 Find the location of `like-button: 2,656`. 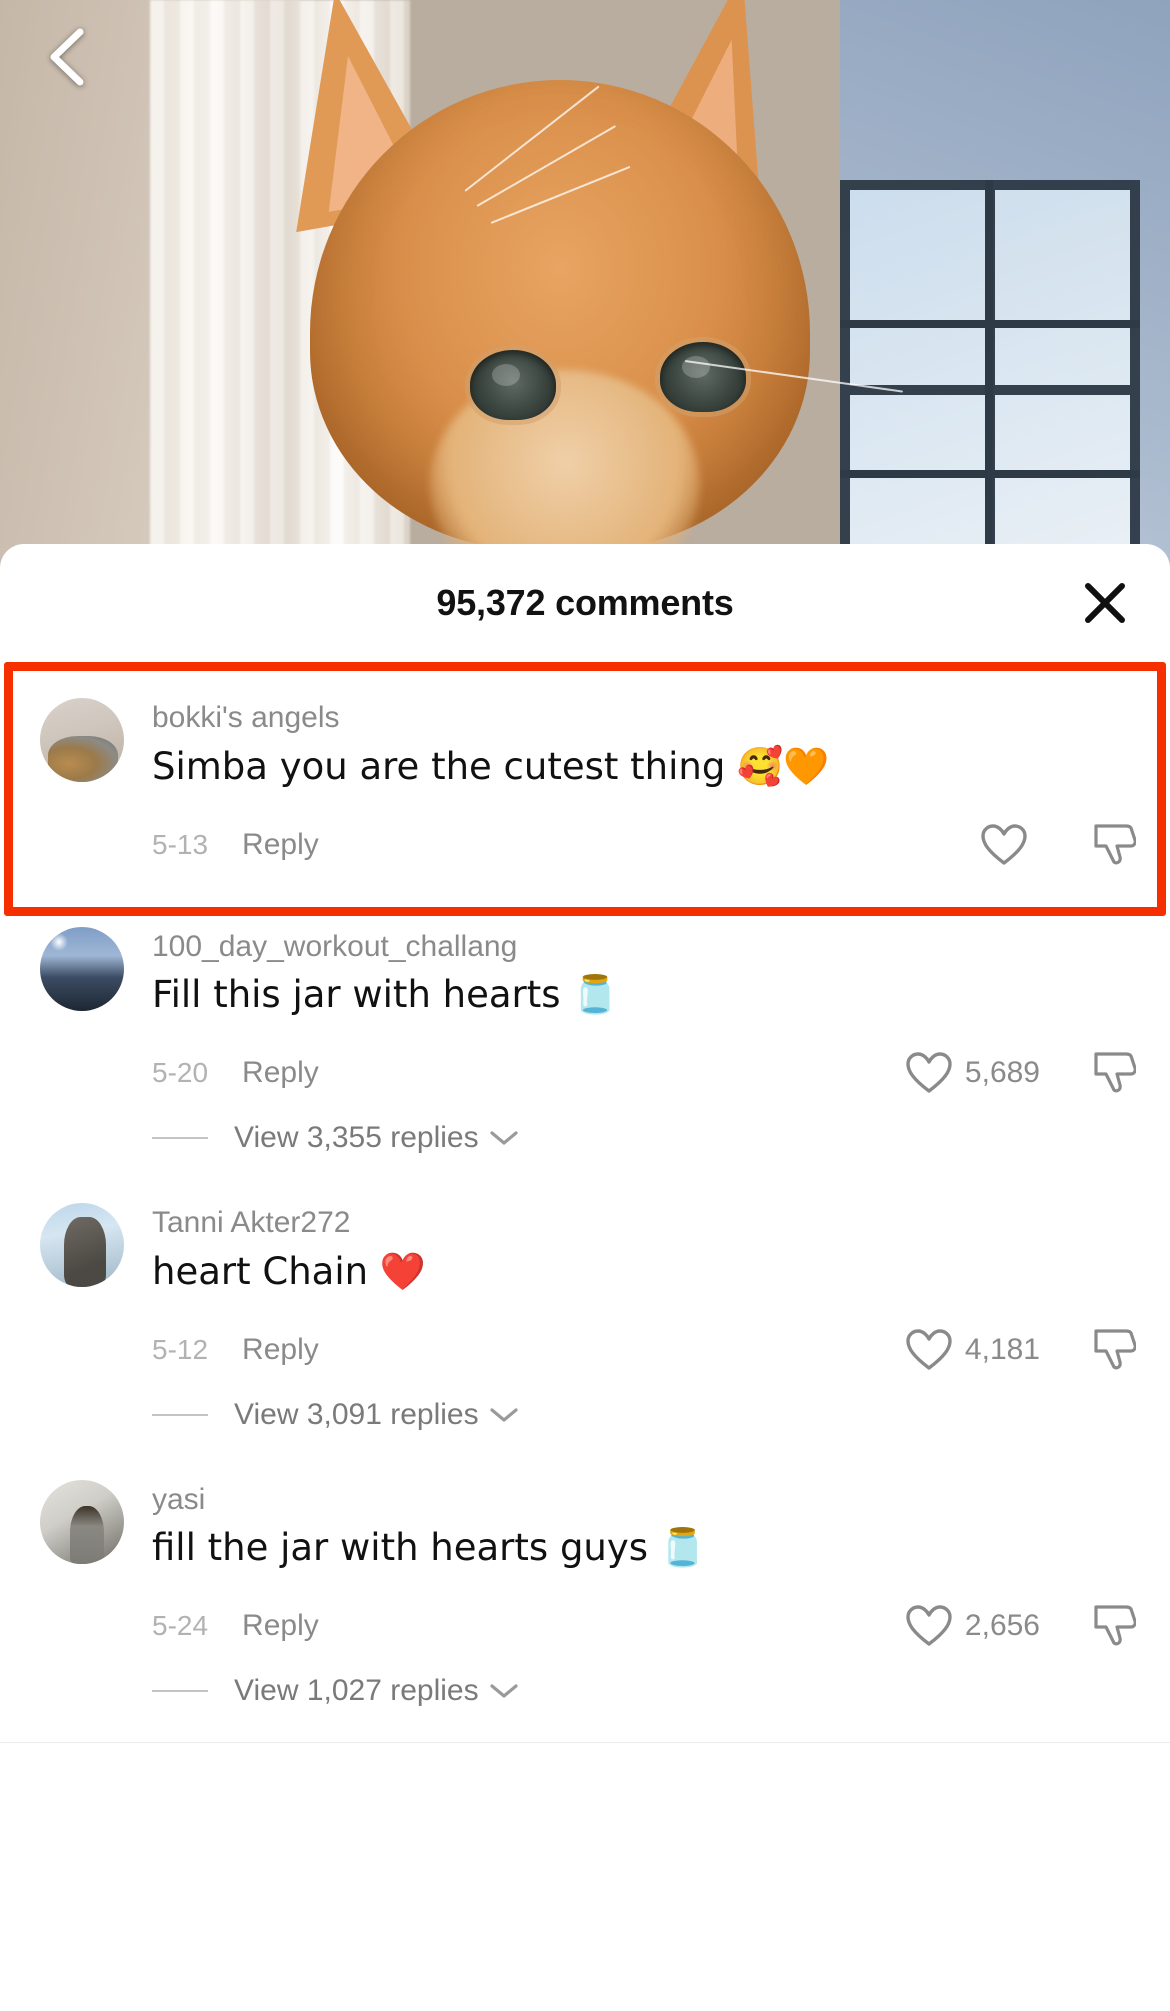

like-button: 2,656 is located at coordinates (972, 1626).